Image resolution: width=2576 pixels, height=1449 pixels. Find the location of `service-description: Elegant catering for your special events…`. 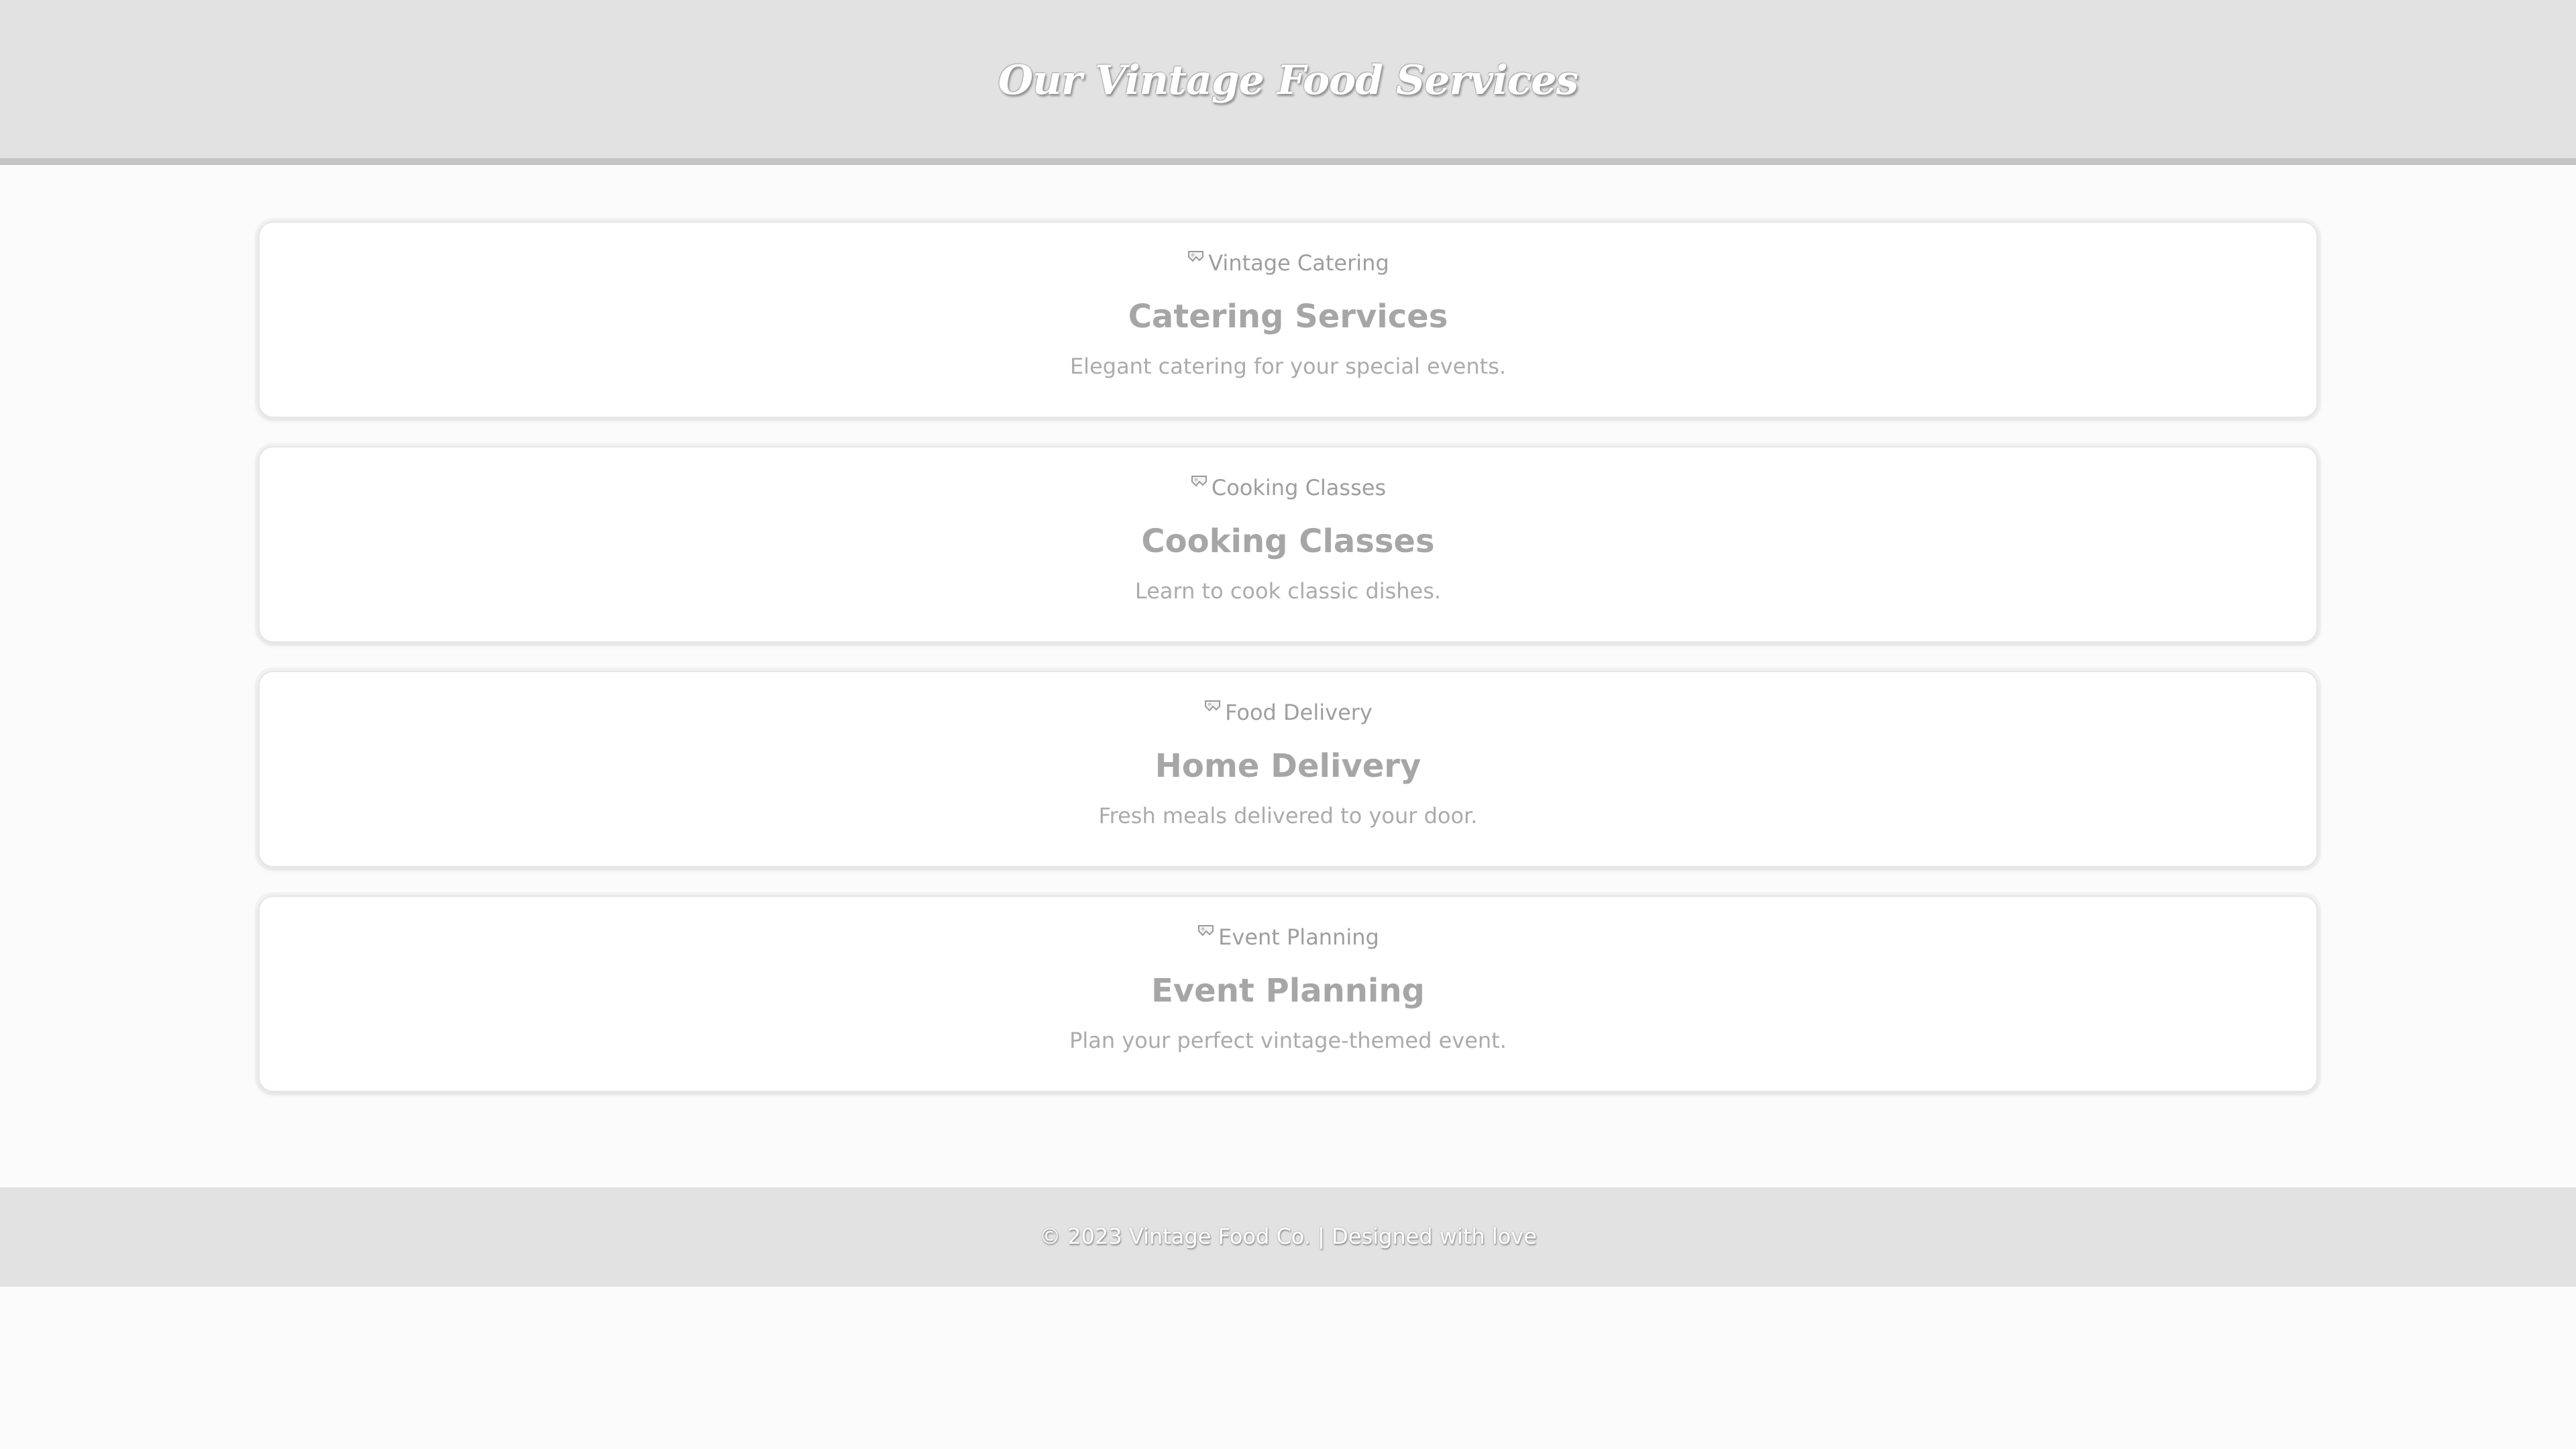

service-description: Elegant catering for your special events… is located at coordinates (1288, 366).